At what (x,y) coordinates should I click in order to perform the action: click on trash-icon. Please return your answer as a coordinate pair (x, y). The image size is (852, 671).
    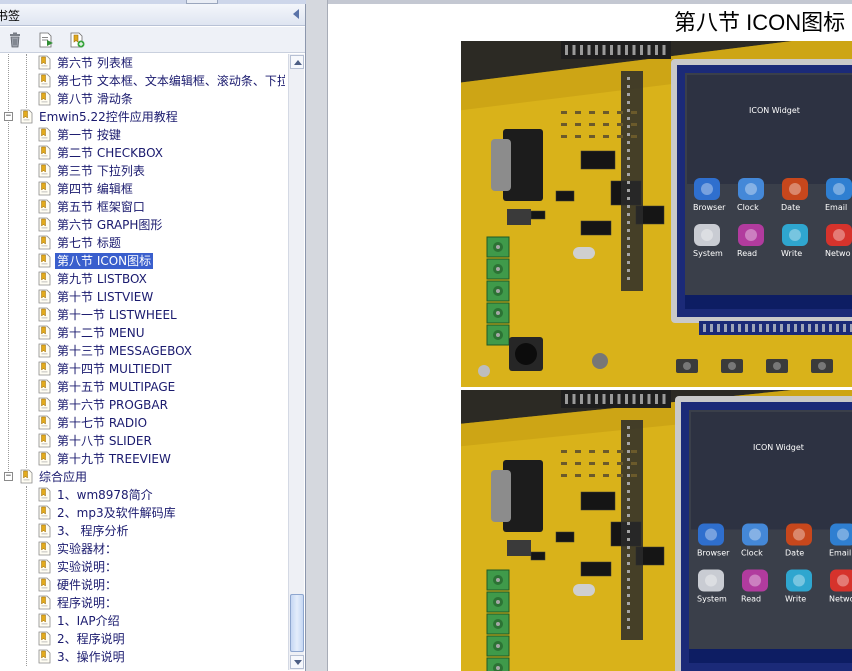
    Looking at the image, I should click on (15, 40).